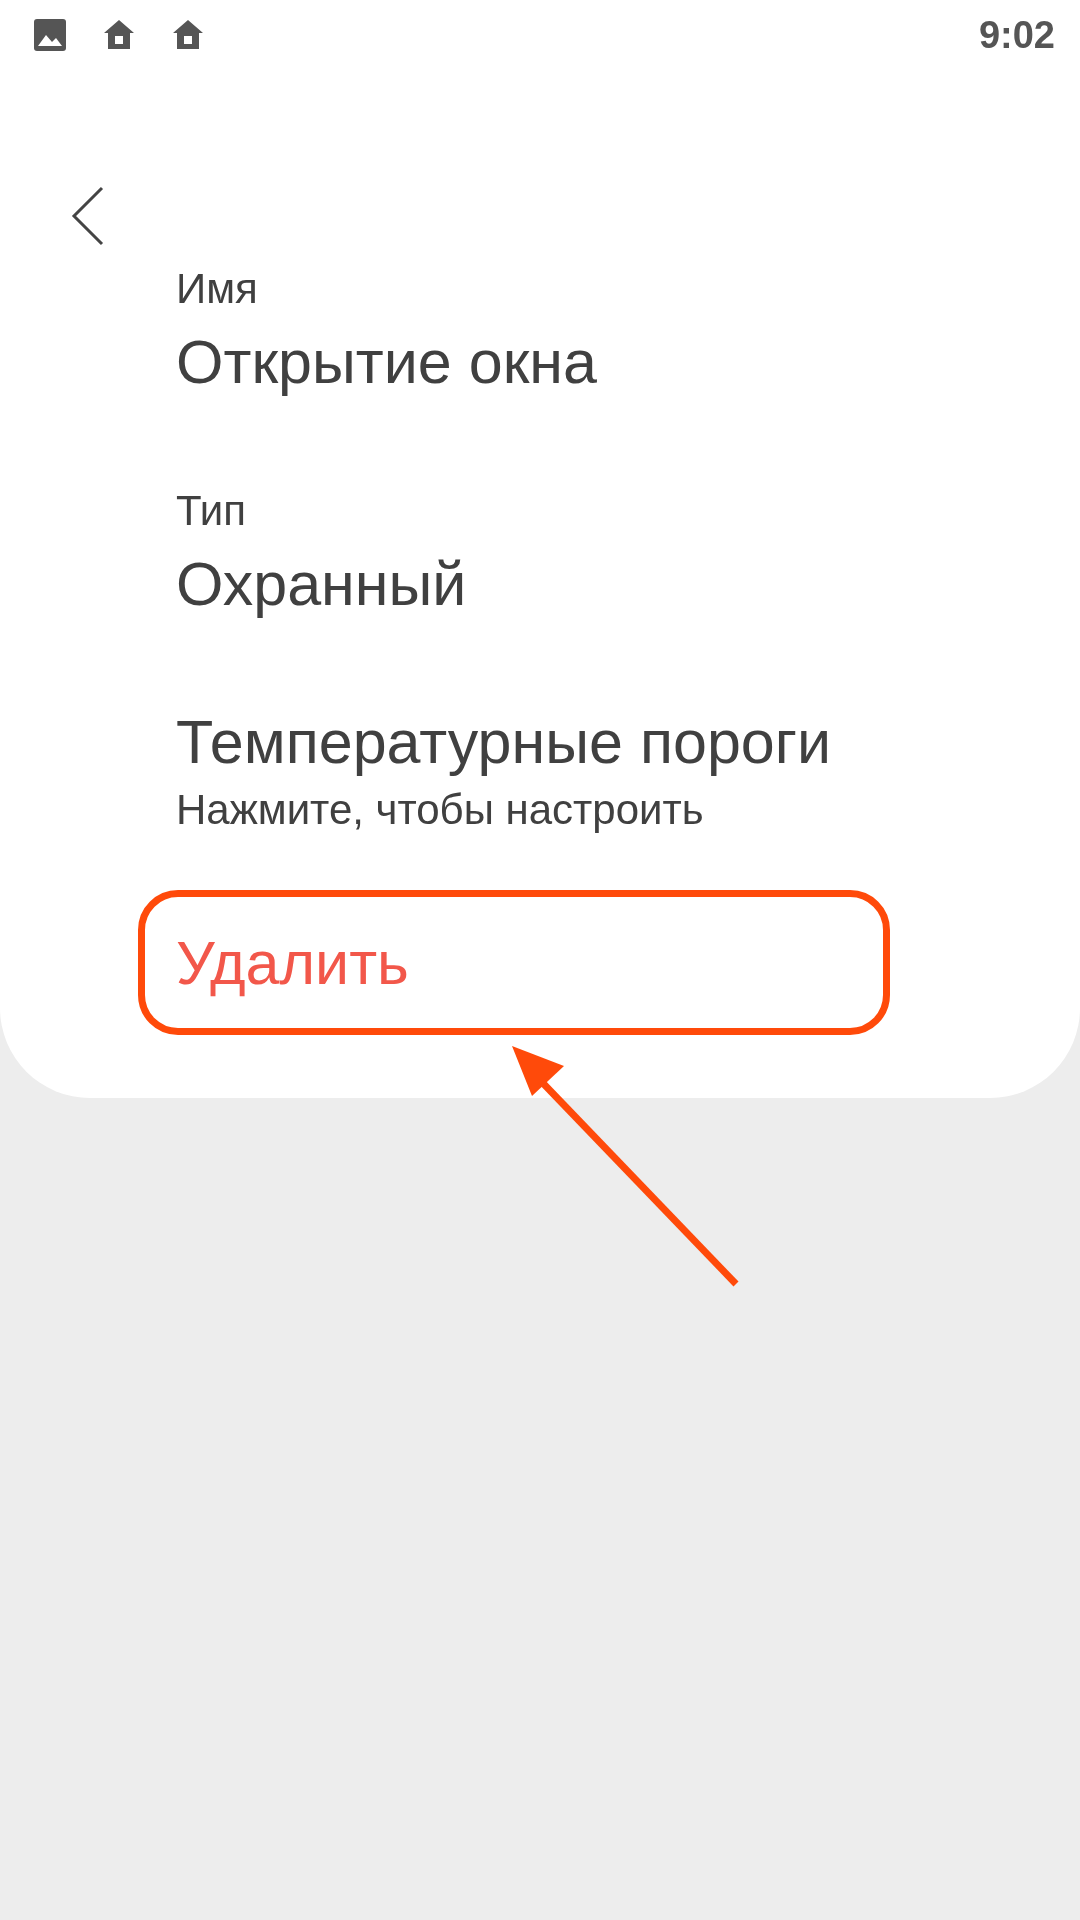 This screenshot has width=1080, height=1920. What do you see at coordinates (321, 584) in the screenshot?
I see `field-value: Охранный` at bounding box center [321, 584].